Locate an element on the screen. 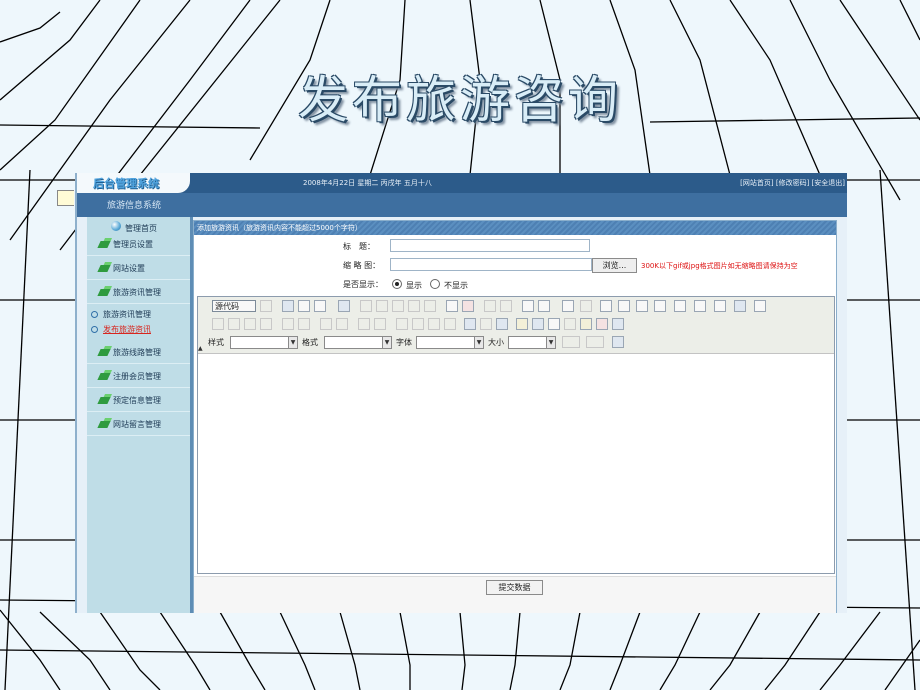  sidebar-item-bookings: 预定信息管理 is located at coordinates (138, 400).